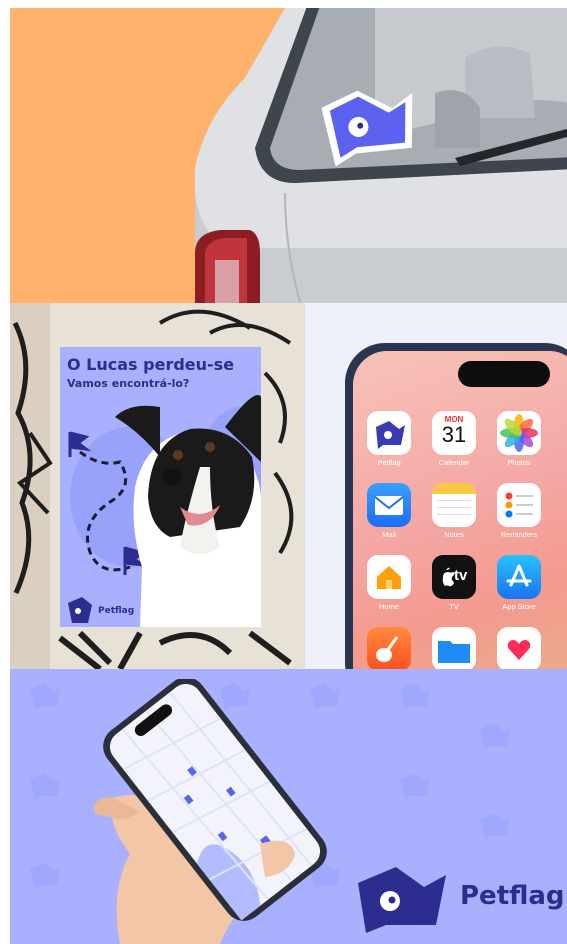 This screenshot has width=567, height=944. I want to click on app-files, so click(454, 648).